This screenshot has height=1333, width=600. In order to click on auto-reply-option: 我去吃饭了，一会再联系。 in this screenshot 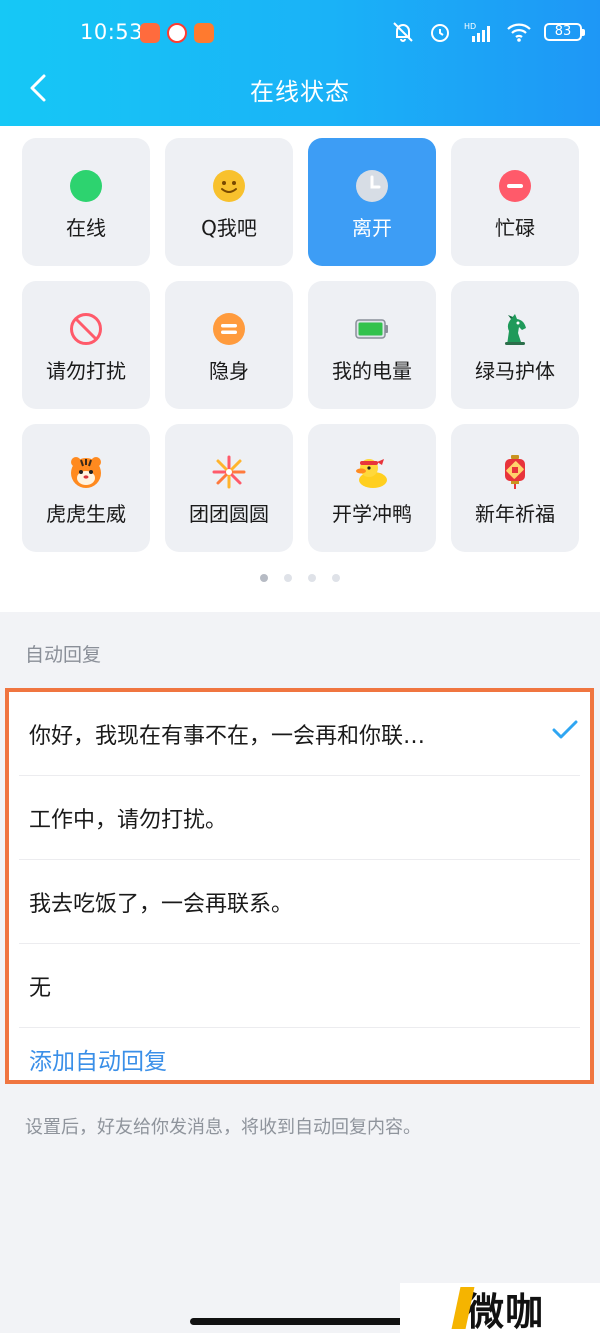, I will do `click(299, 902)`.